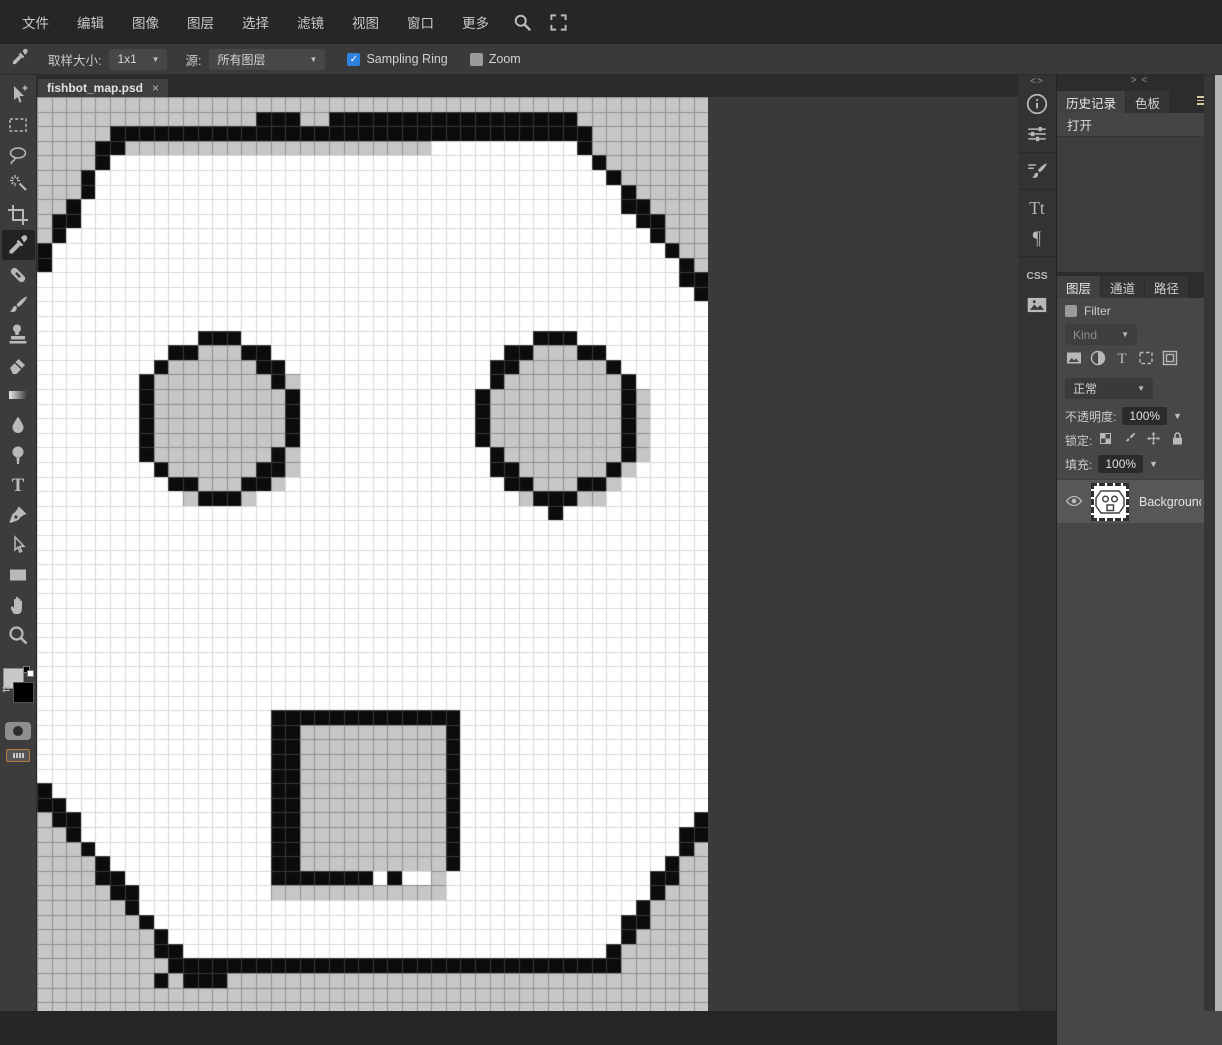 The image size is (1222, 1045). What do you see at coordinates (155, 88) in the screenshot?
I see `close-icon: ×` at bounding box center [155, 88].